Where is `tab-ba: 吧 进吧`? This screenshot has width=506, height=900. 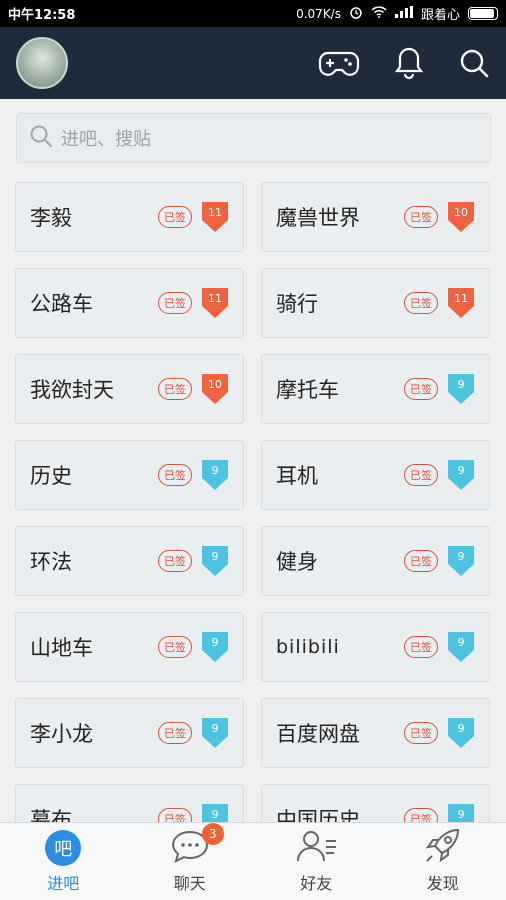
tab-ba: 吧 进吧 is located at coordinates (63, 861).